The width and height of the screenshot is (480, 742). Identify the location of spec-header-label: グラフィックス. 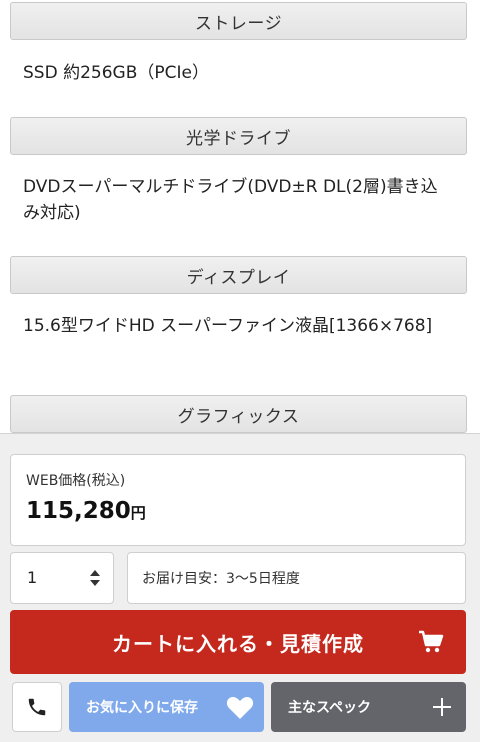
(238, 416).